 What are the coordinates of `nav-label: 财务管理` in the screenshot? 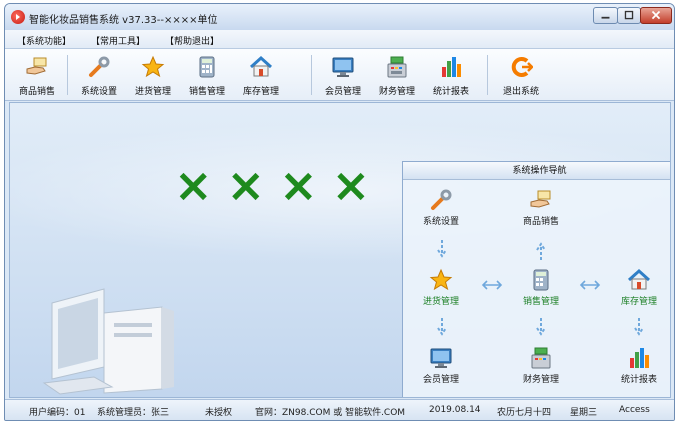 It's located at (540, 380).